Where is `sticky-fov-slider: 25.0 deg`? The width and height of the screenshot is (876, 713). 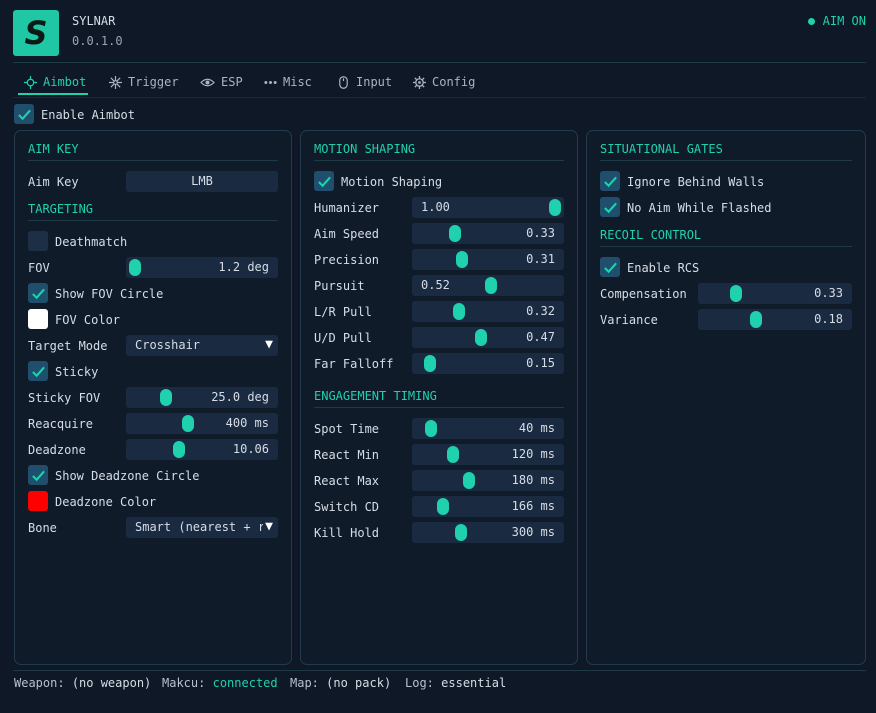
sticky-fov-slider: 25.0 deg is located at coordinates (202, 397).